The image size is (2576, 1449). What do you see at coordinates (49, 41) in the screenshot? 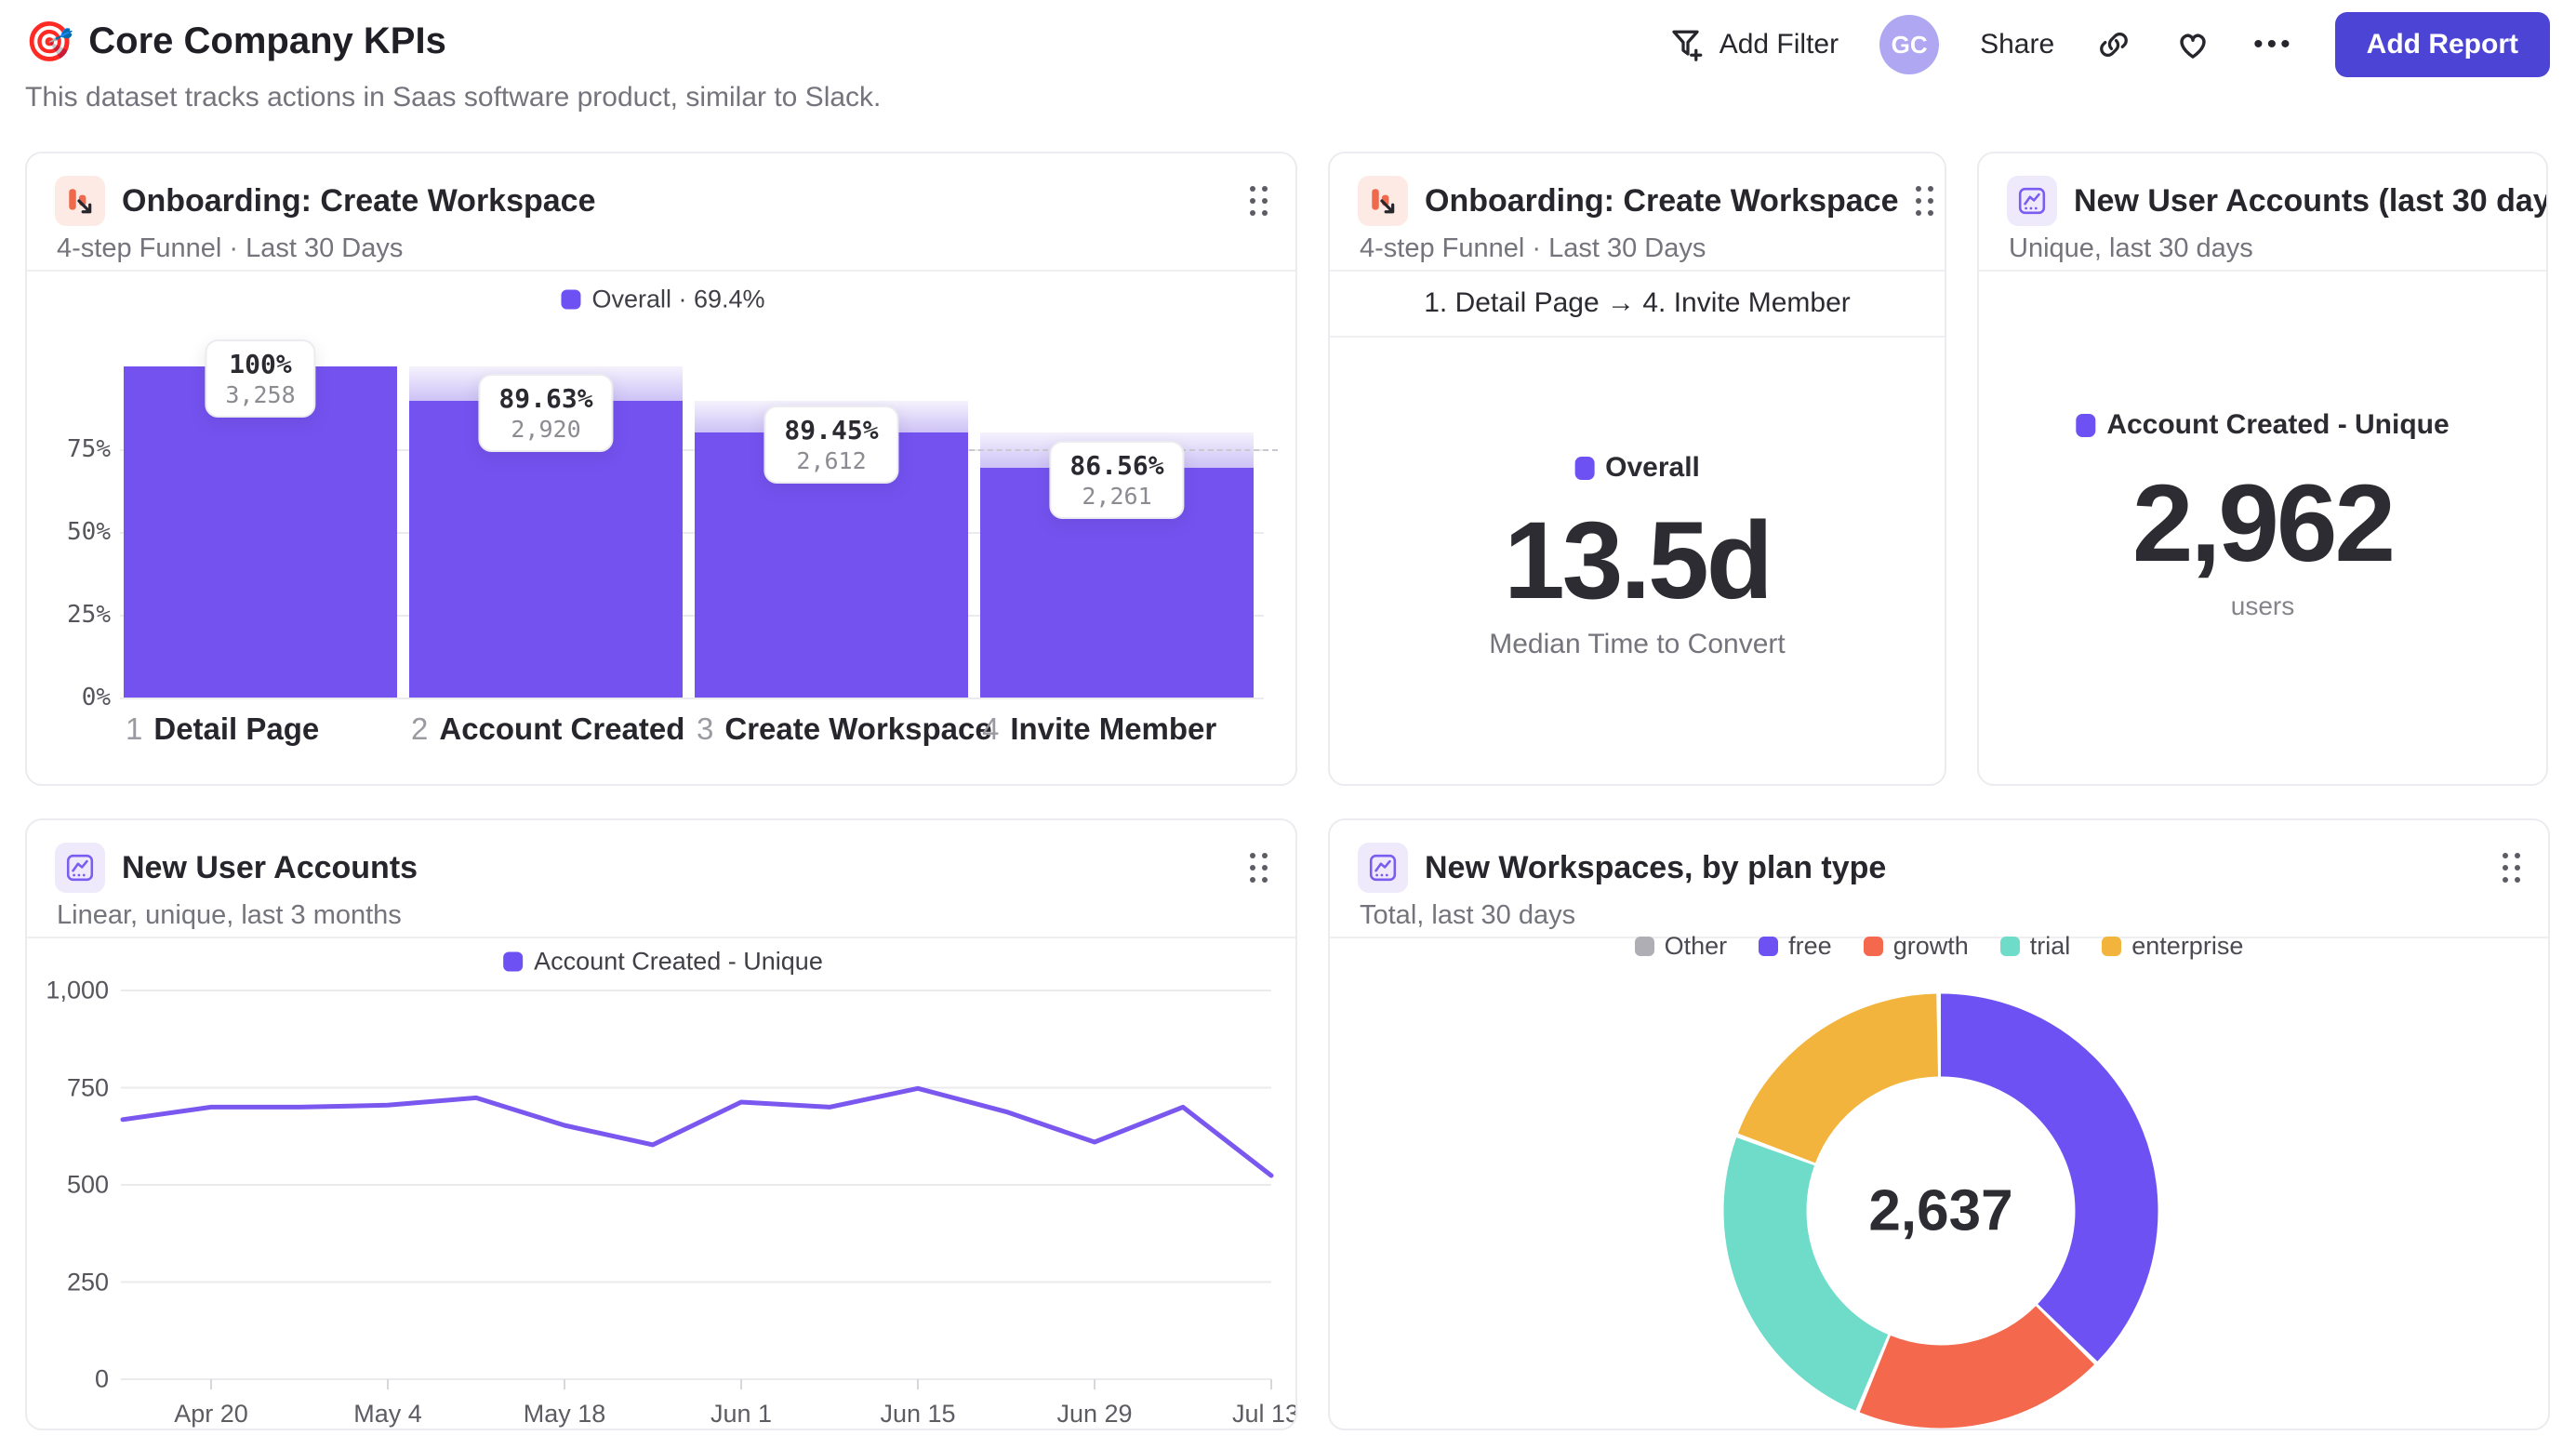
I see `dashboard-emoji-icon: 🎯` at bounding box center [49, 41].